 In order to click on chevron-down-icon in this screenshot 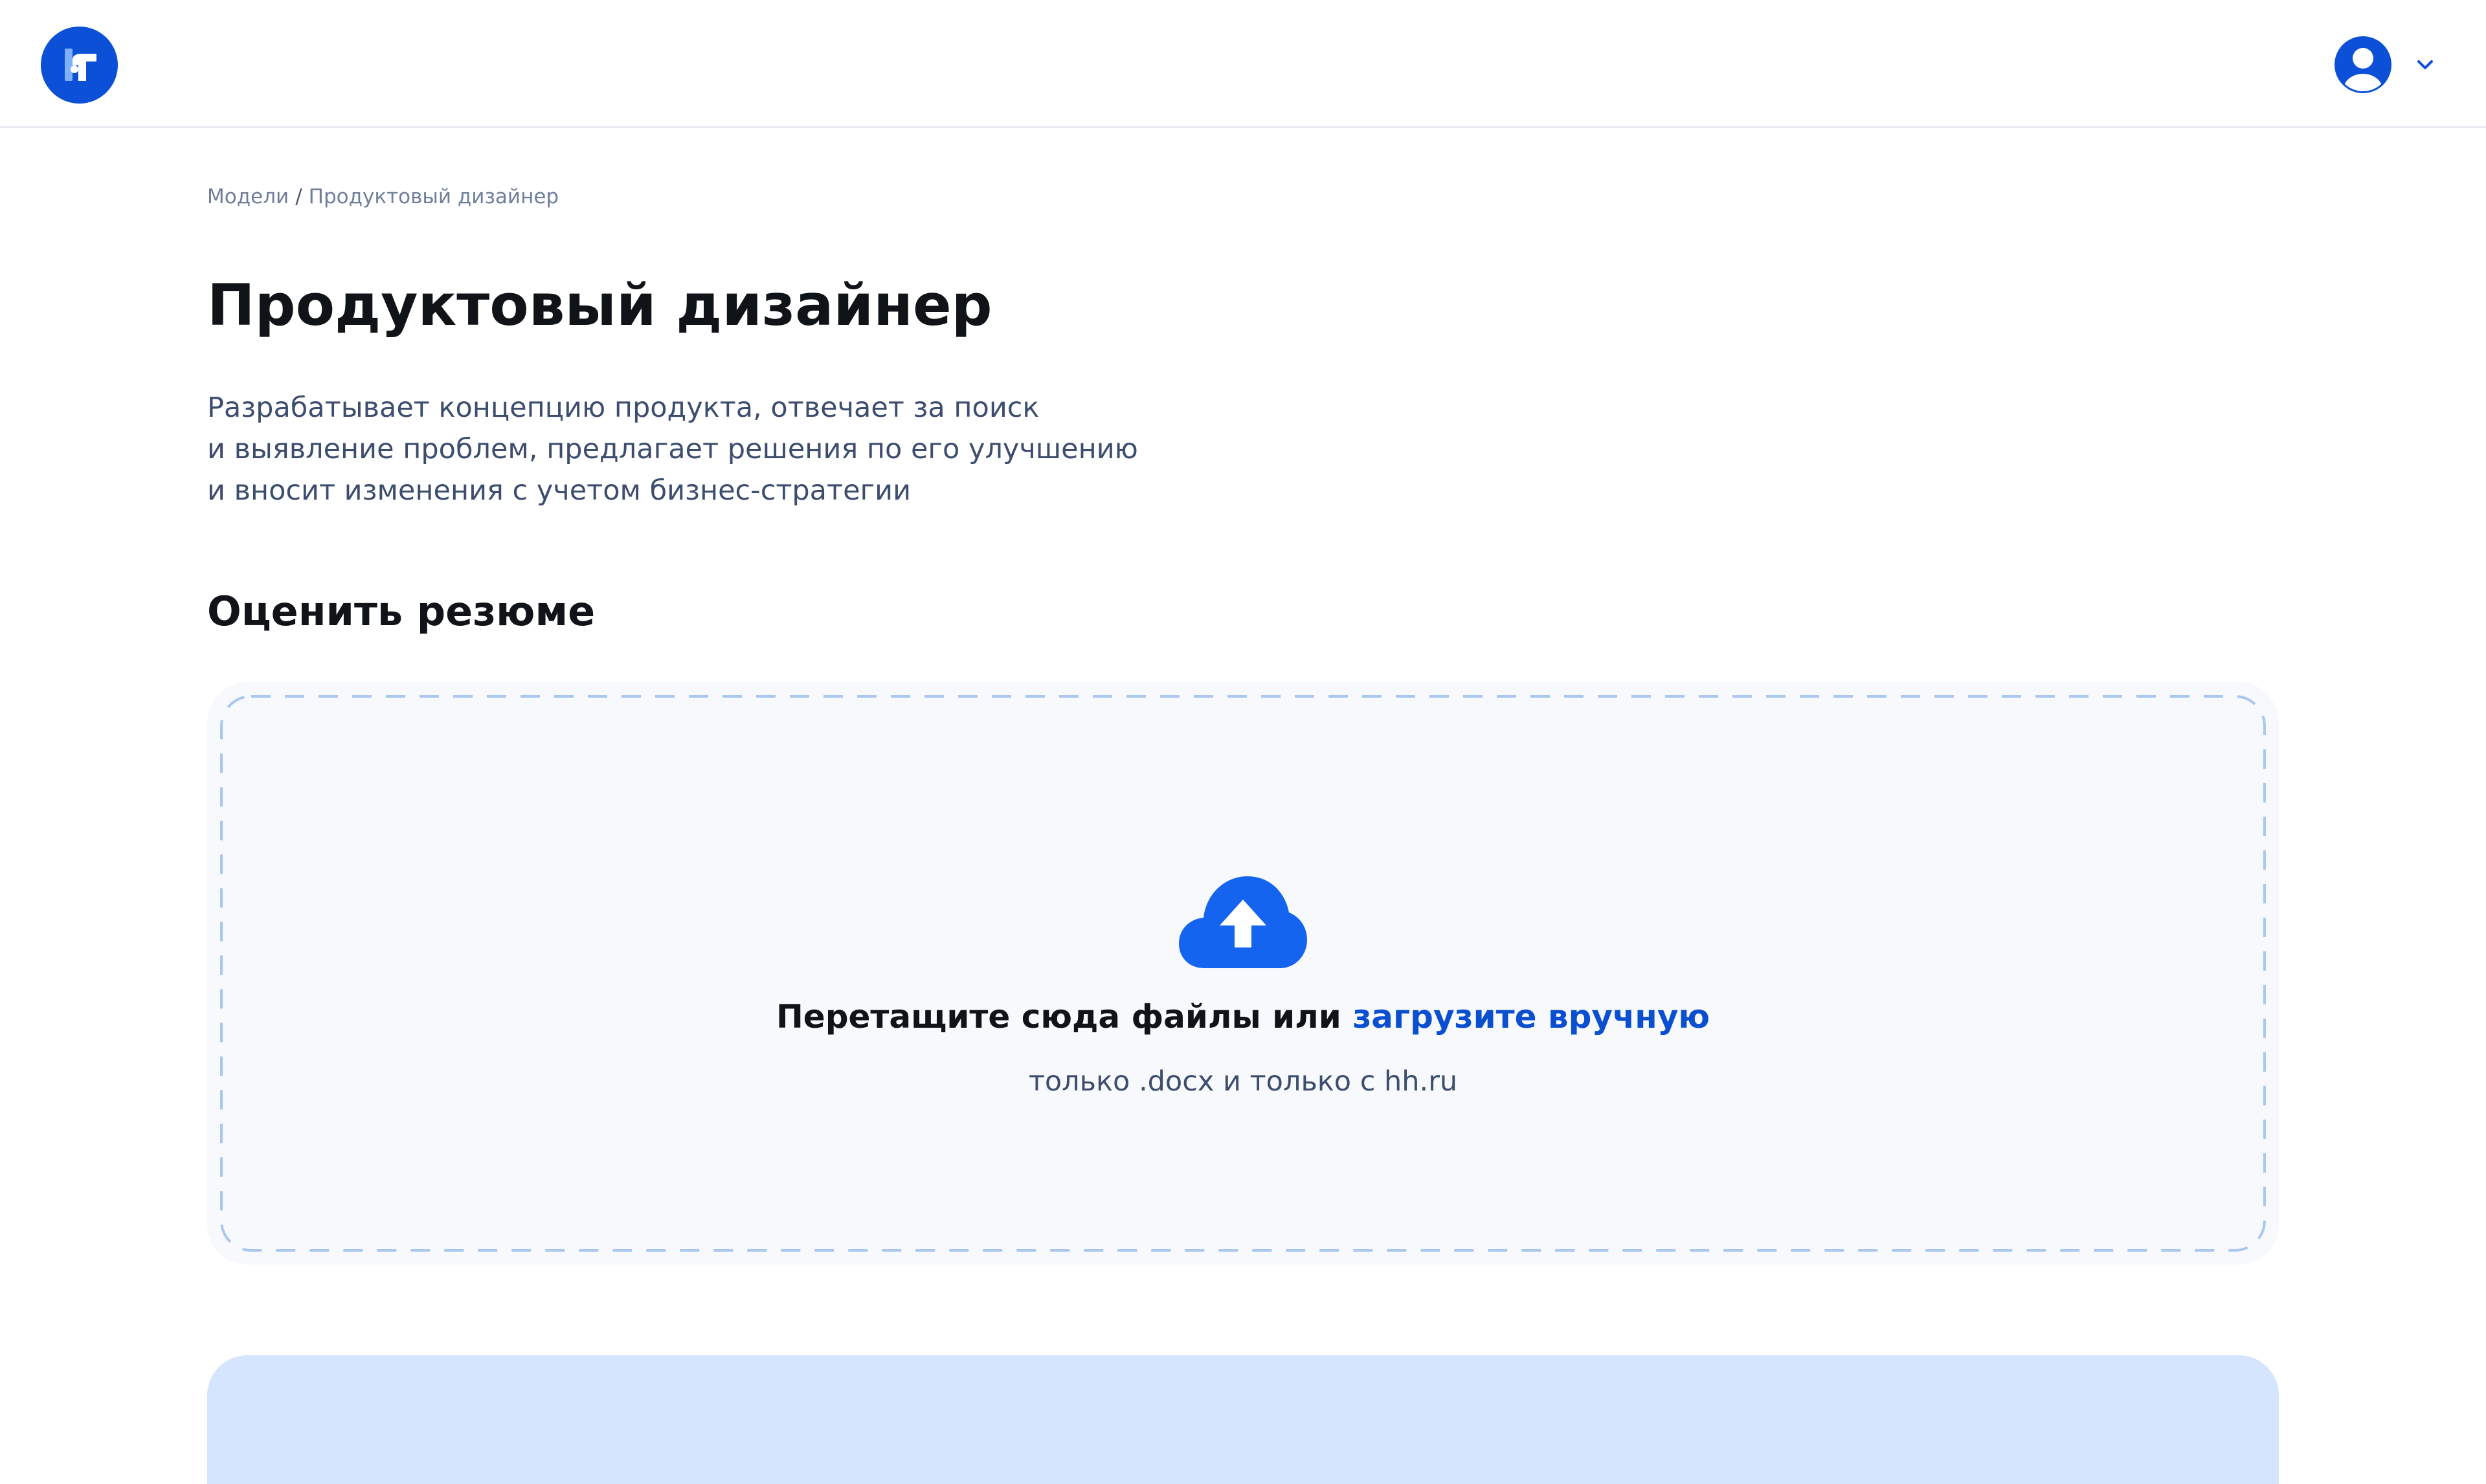, I will do `click(2425, 64)`.